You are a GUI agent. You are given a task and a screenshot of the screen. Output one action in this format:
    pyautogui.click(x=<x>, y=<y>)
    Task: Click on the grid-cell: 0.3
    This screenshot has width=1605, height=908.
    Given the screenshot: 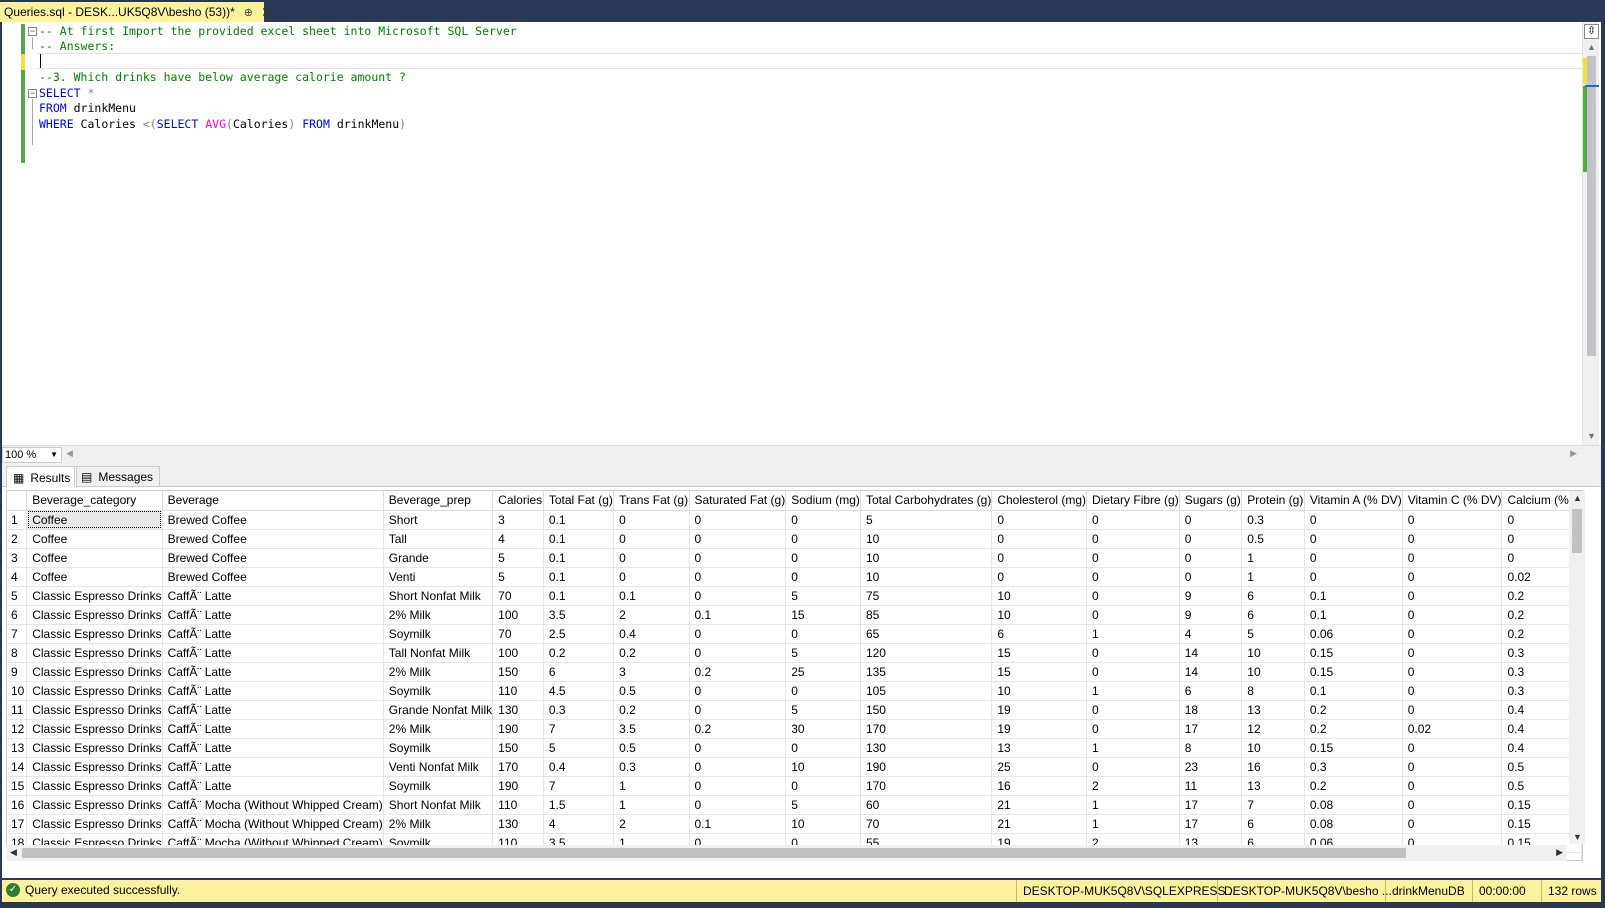 What is the action you would take?
    pyautogui.click(x=579, y=710)
    